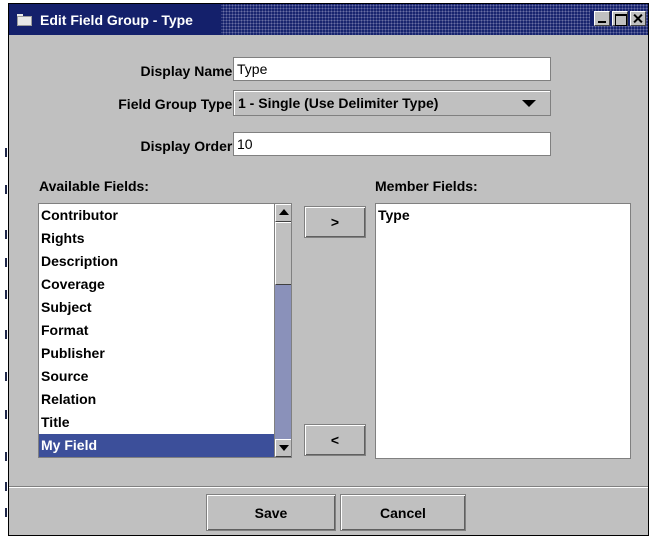  I want to click on save-button: Save, so click(271, 512).